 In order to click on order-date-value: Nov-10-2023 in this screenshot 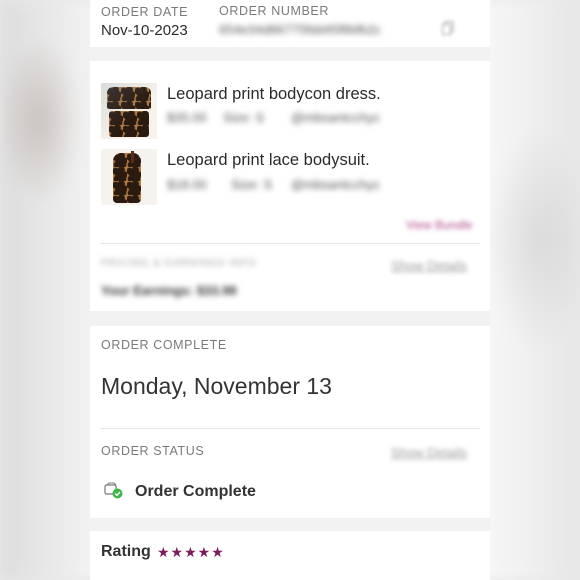, I will do `click(144, 30)`.